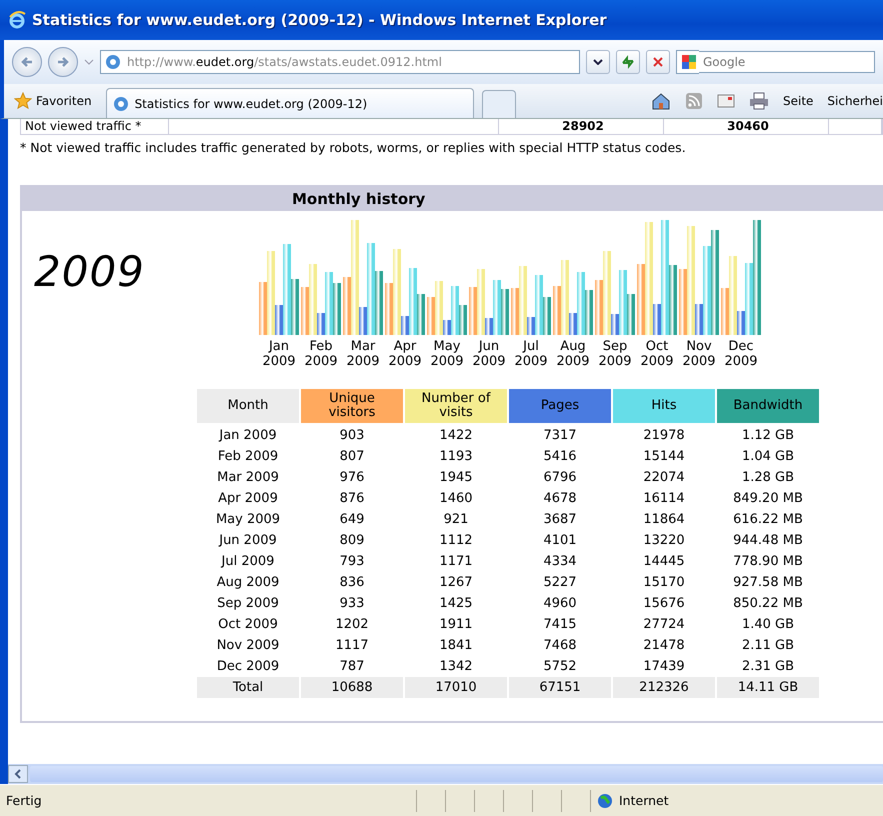 This screenshot has height=816, width=883. Describe the element at coordinates (447, 354) in the screenshot. I see `month-label: May 2009` at that location.